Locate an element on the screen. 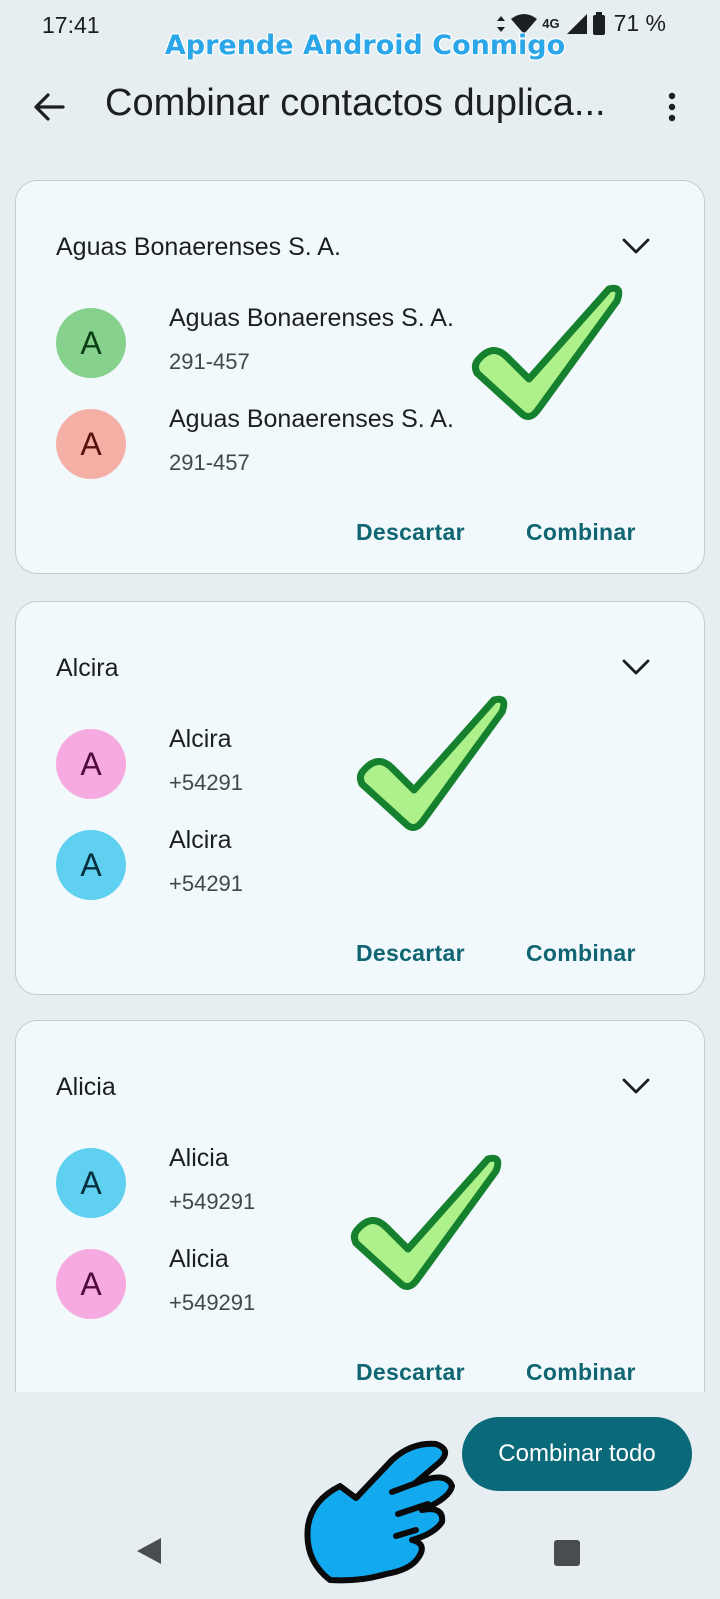 This screenshot has width=720, height=1599. more-vert-icon is located at coordinates (672, 107).